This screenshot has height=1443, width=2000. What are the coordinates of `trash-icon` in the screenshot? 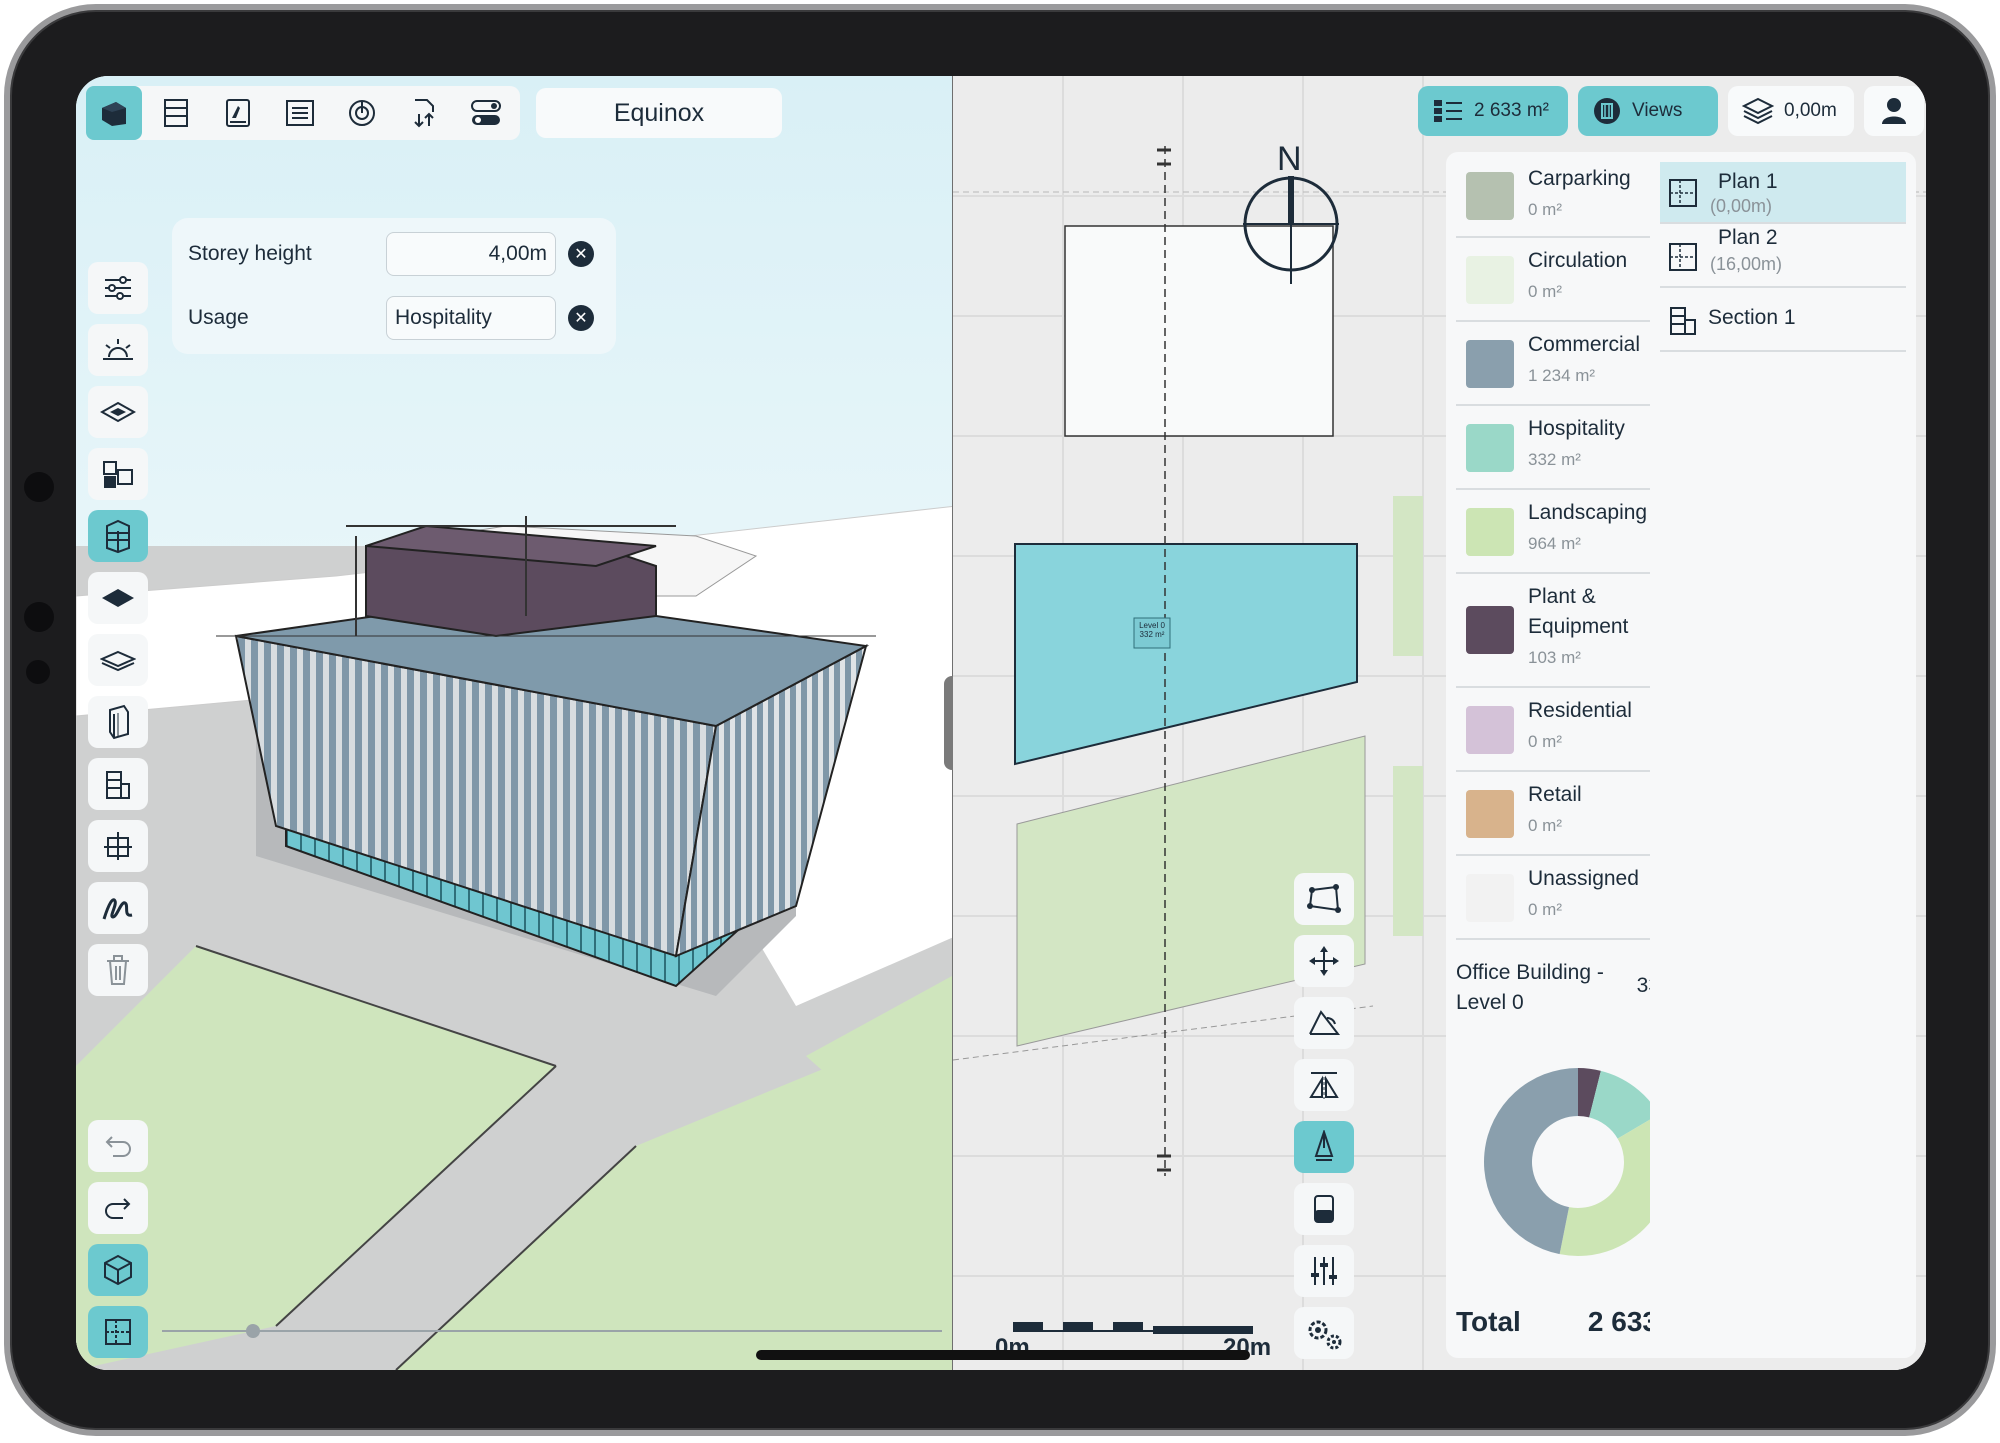 It's located at (118, 970).